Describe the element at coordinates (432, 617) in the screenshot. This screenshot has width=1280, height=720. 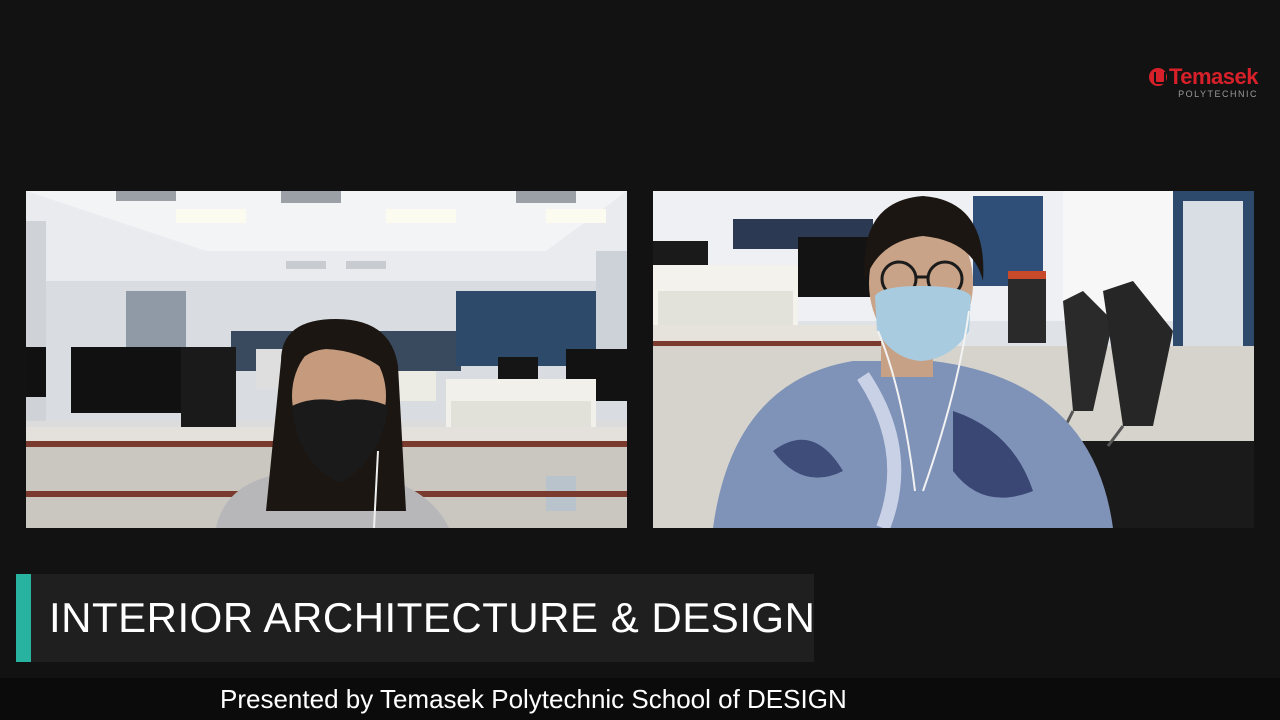
I see `program-title: INTERIOR ARCHITECTURE & DESIGN` at that location.